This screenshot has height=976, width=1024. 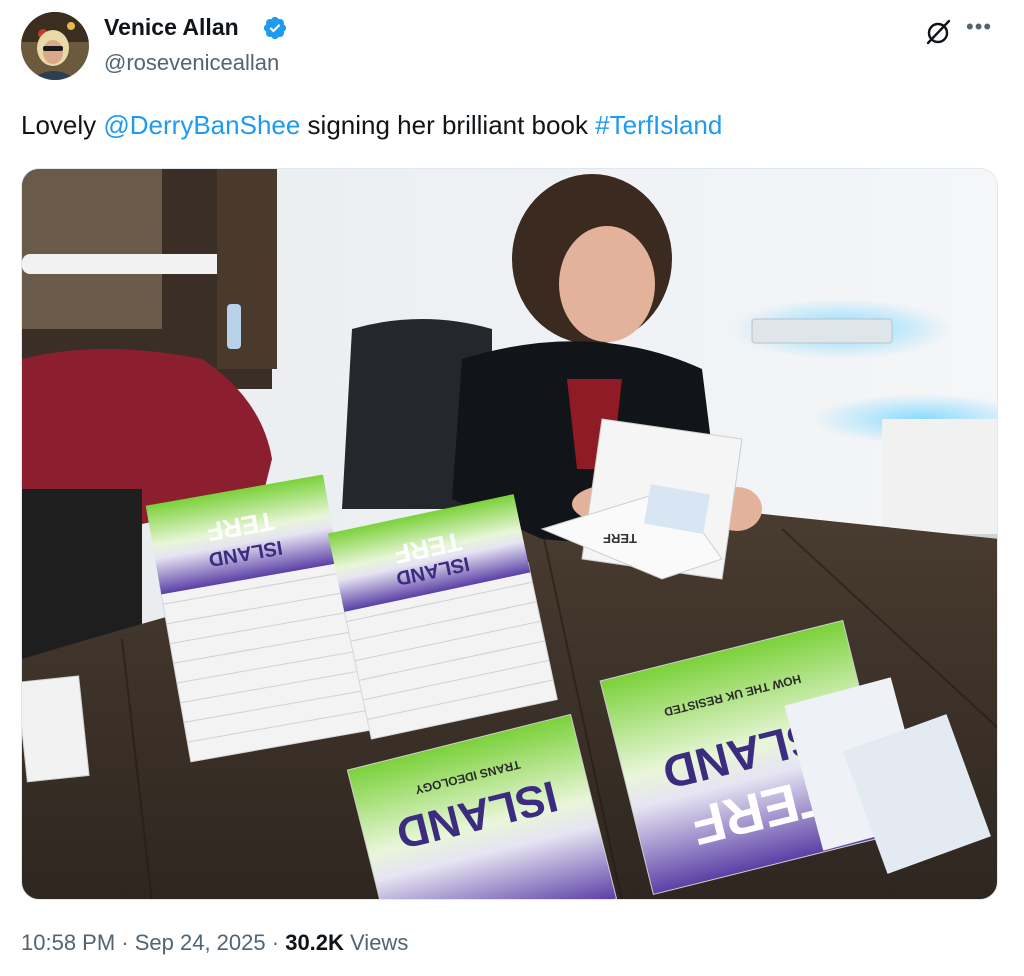 What do you see at coordinates (68, 942) in the screenshot?
I see `tweet-time: 10:58 PM` at bounding box center [68, 942].